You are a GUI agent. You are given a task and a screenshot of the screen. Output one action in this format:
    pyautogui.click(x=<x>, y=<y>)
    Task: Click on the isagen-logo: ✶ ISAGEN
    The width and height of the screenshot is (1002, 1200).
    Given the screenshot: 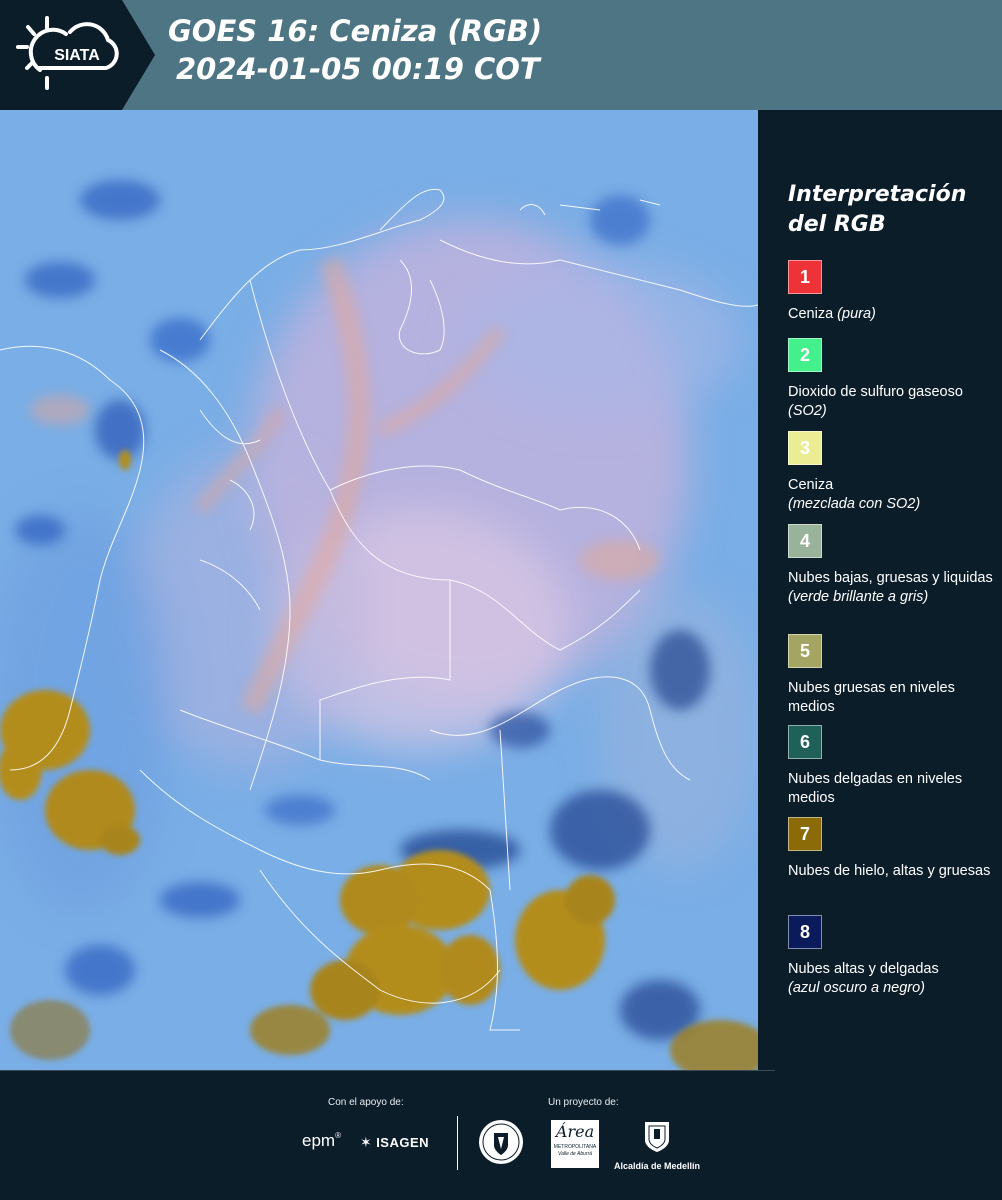 What is the action you would take?
    pyautogui.click(x=394, y=1143)
    